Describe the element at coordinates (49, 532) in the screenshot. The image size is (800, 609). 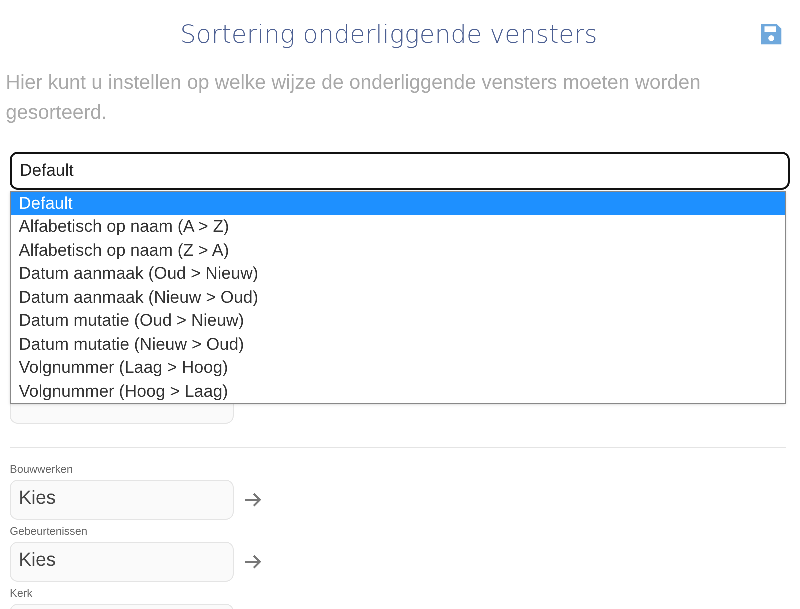
I see `field-label: Gebeurtenissen` at that location.